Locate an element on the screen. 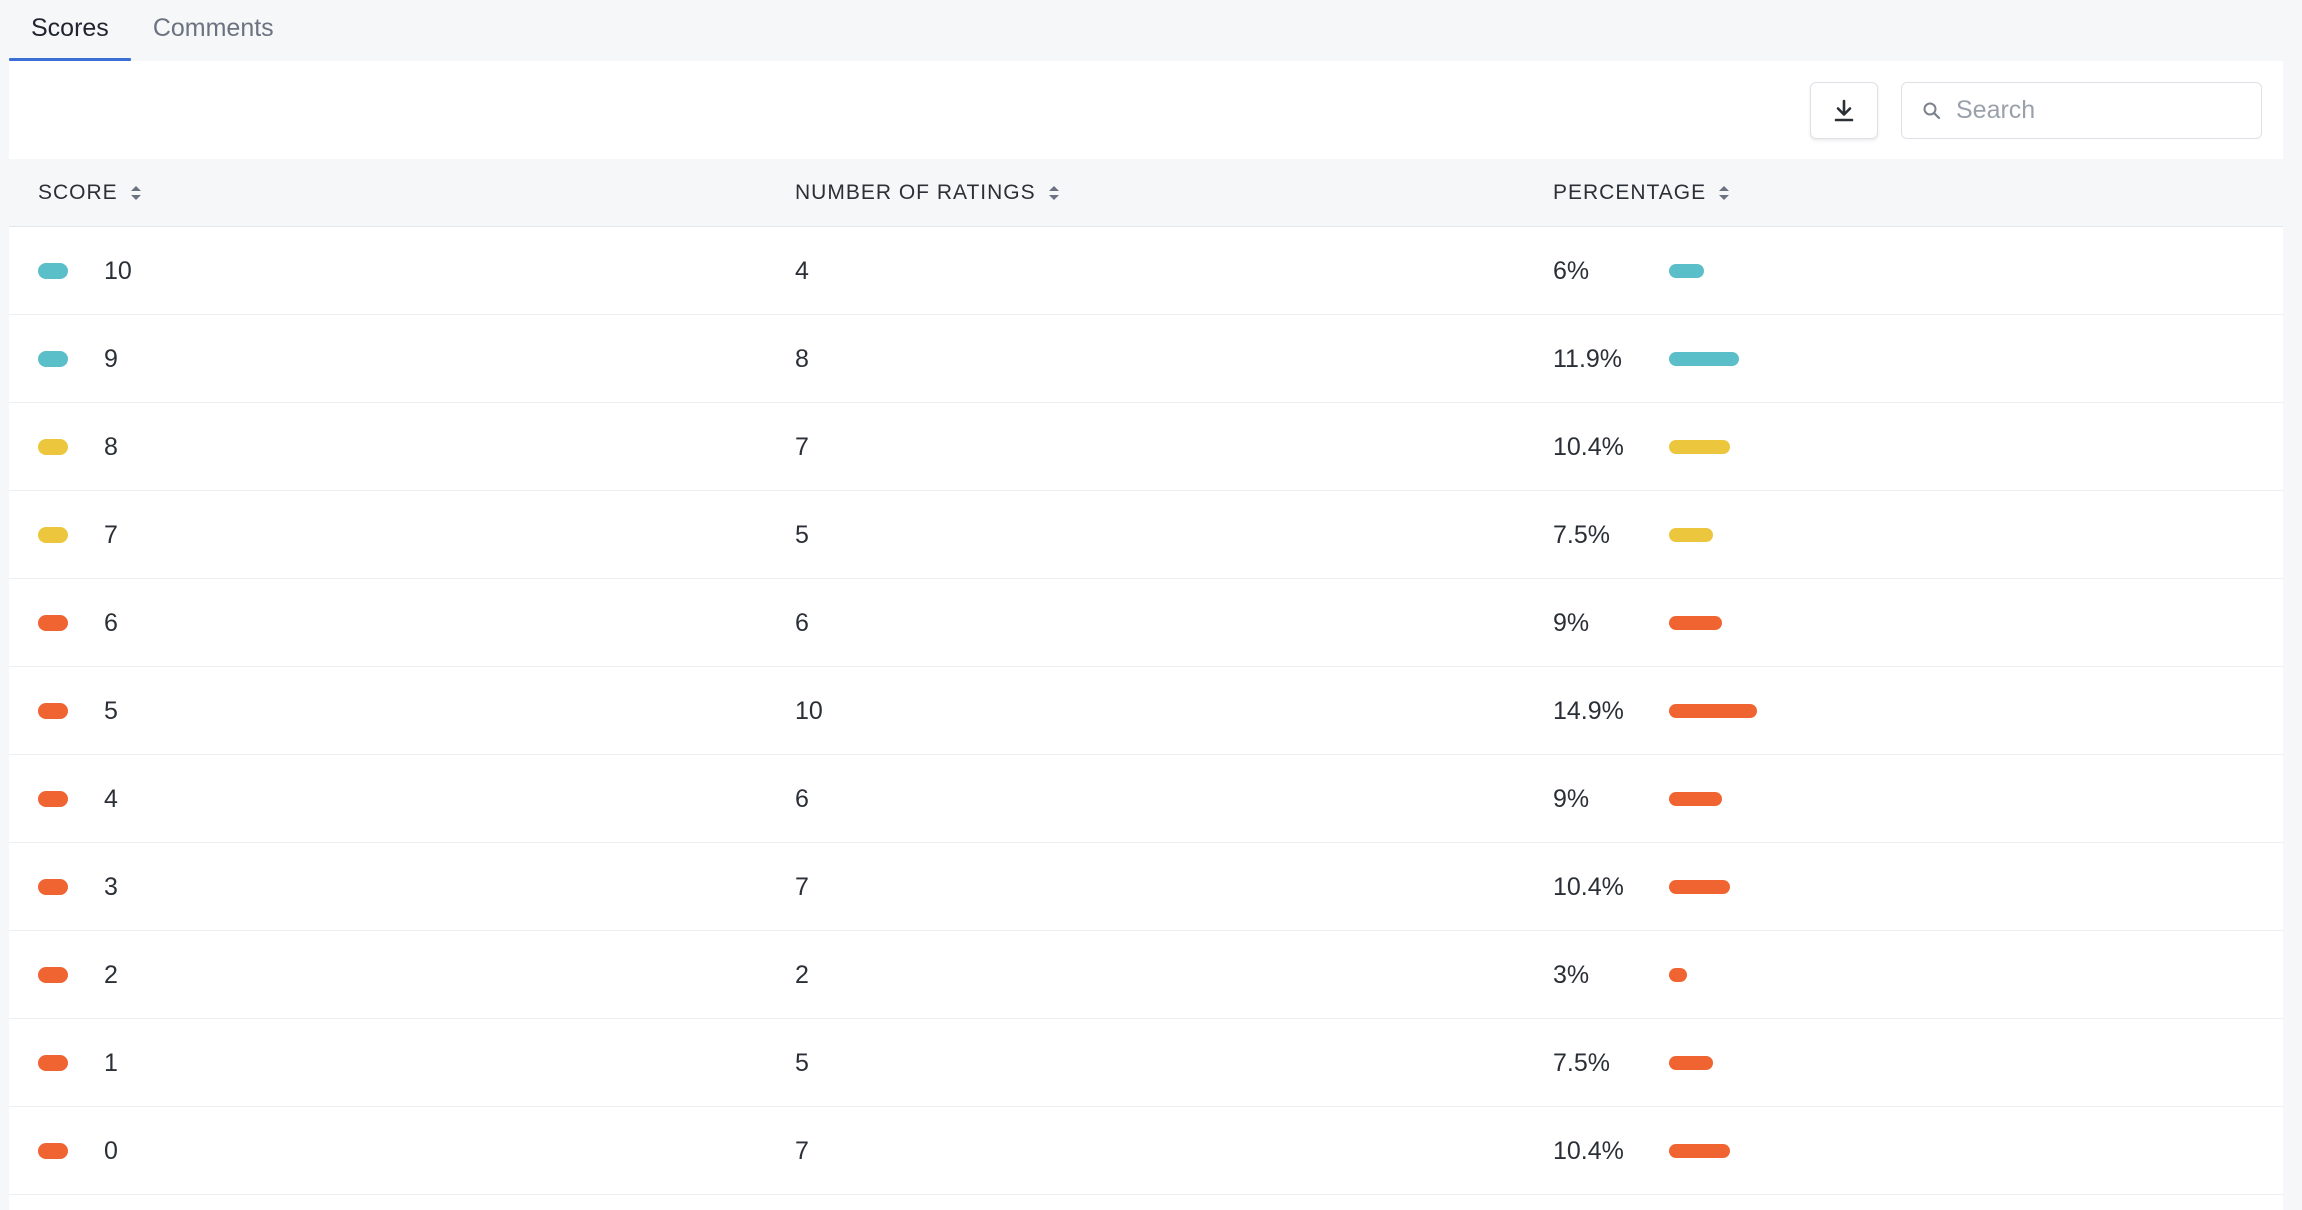 The width and height of the screenshot is (2302, 1210). download-icon is located at coordinates (1844, 110).